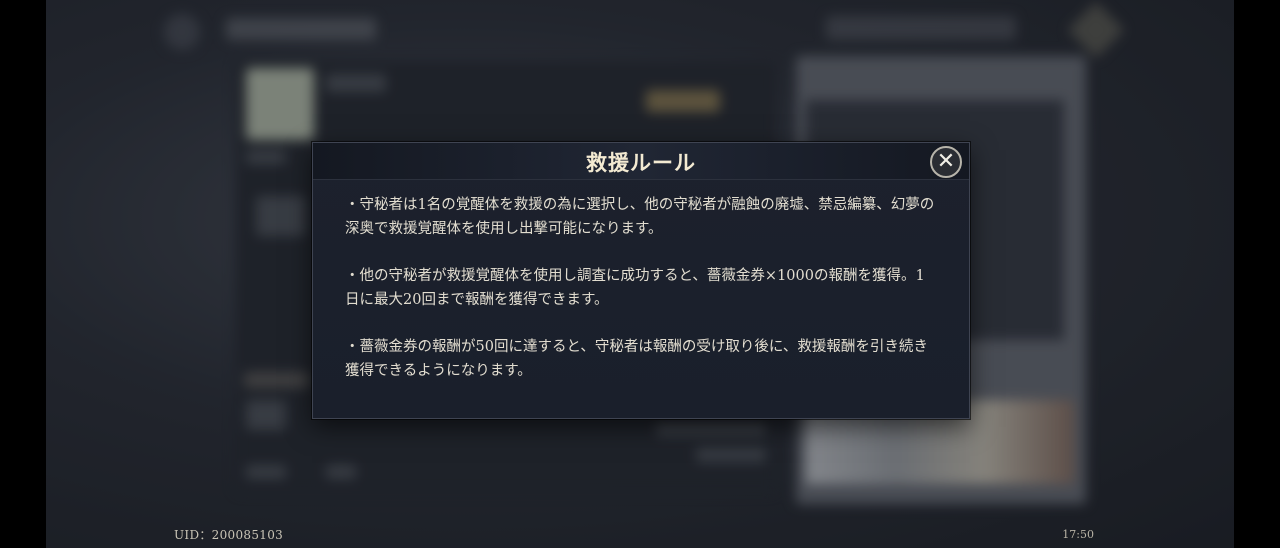 This screenshot has width=1280, height=548. I want to click on close-button: ✕, so click(946, 162).